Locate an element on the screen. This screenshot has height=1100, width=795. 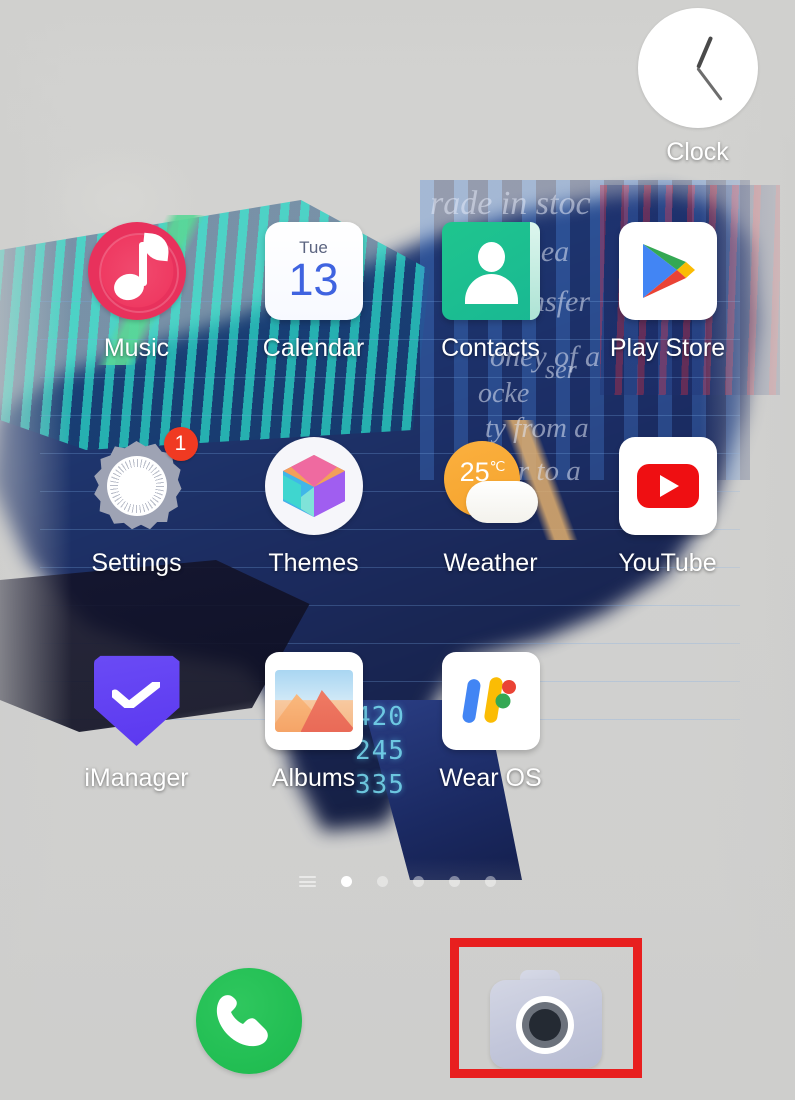
themes-gem-icon is located at coordinates (313, 486).